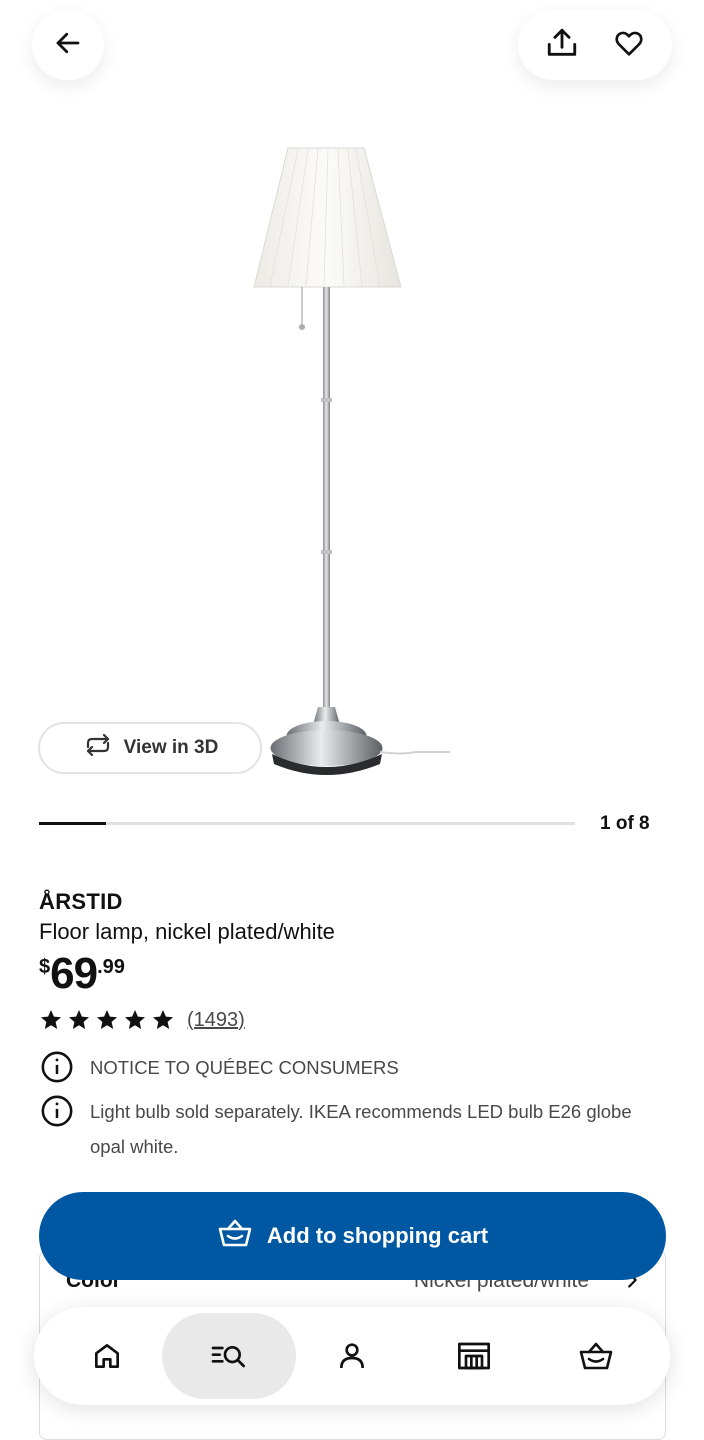  I want to click on quebec-notice: NOTICE TO QUÉBEC CONSUMERS, so click(219, 1067).